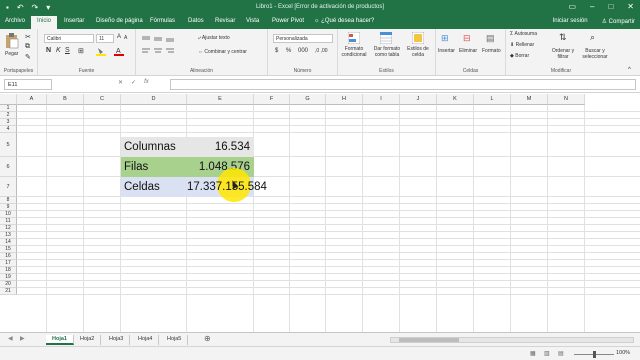 This screenshot has height=360, width=640. What do you see at coordinates (8, 214) in the screenshot?
I see `row-header-10: 10` at bounding box center [8, 214].